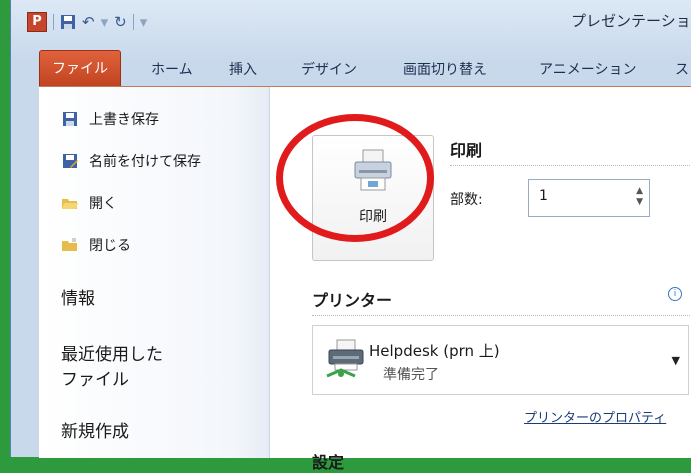 The width and height of the screenshot is (691, 473). Describe the element at coordinates (587, 69) in the screenshot. I see `tab-animations: アニメーション` at that location.